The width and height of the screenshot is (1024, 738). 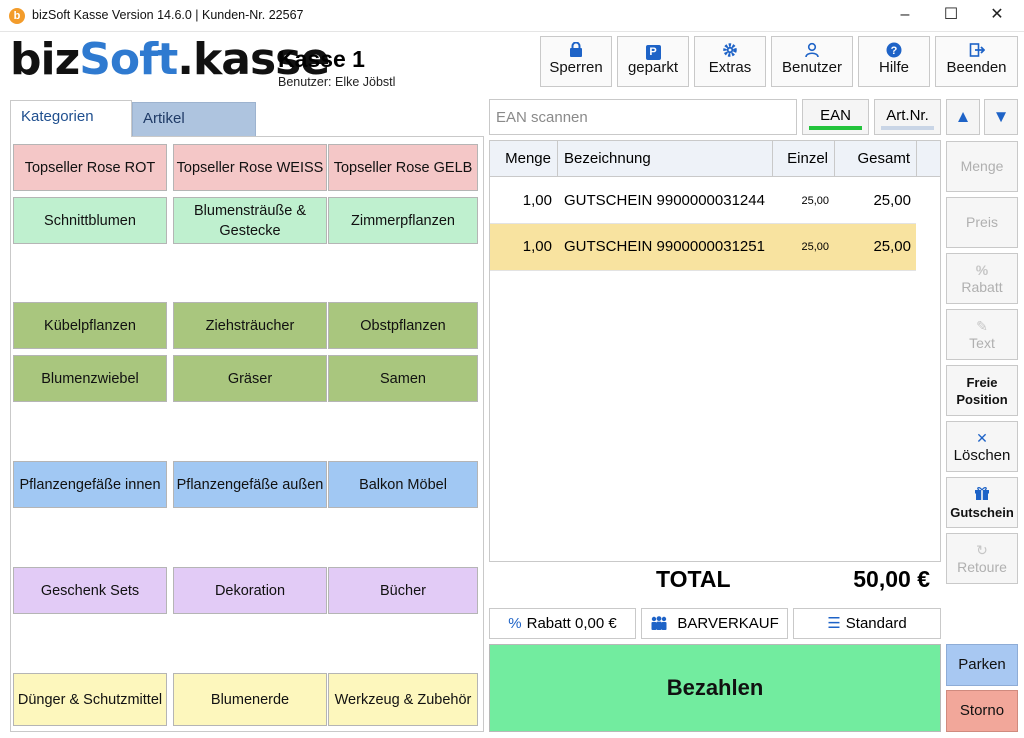 I want to click on help-icon: ?, so click(x=894, y=48).